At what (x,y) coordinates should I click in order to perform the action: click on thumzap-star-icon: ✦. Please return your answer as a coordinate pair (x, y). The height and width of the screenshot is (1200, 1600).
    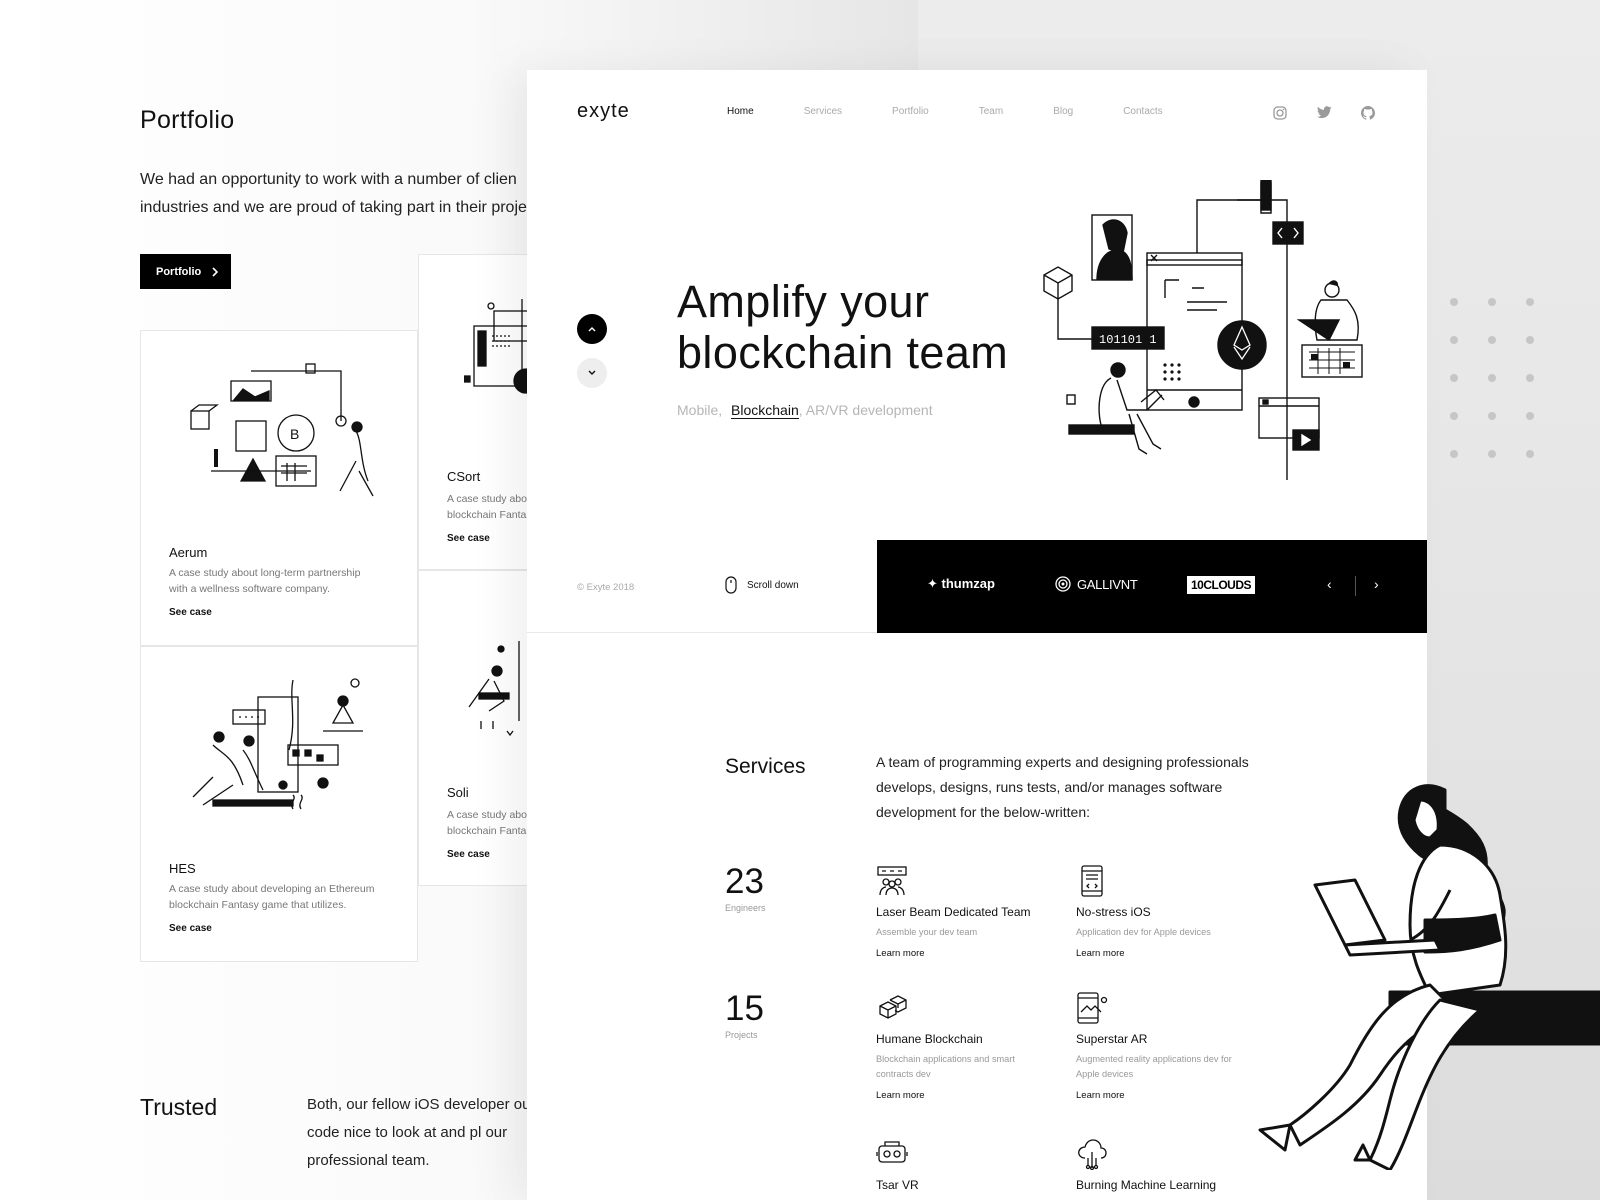
    Looking at the image, I should click on (934, 583).